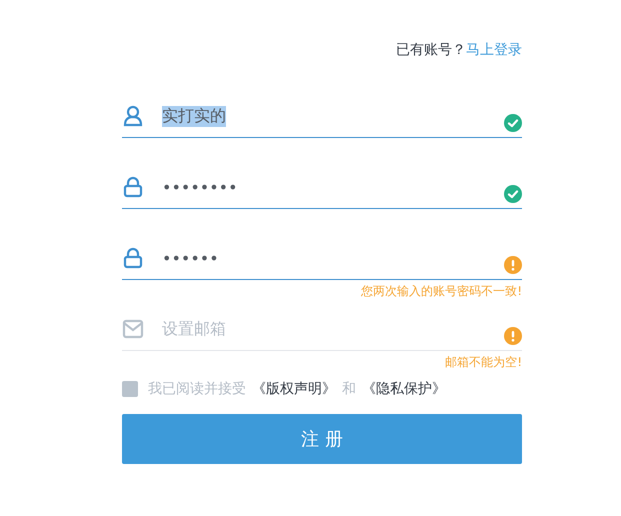 This screenshot has height=516, width=621. Describe the element at coordinates (197, 389) in the screenshot. I see `agreement-text: 我已阅读并接受` at that location.